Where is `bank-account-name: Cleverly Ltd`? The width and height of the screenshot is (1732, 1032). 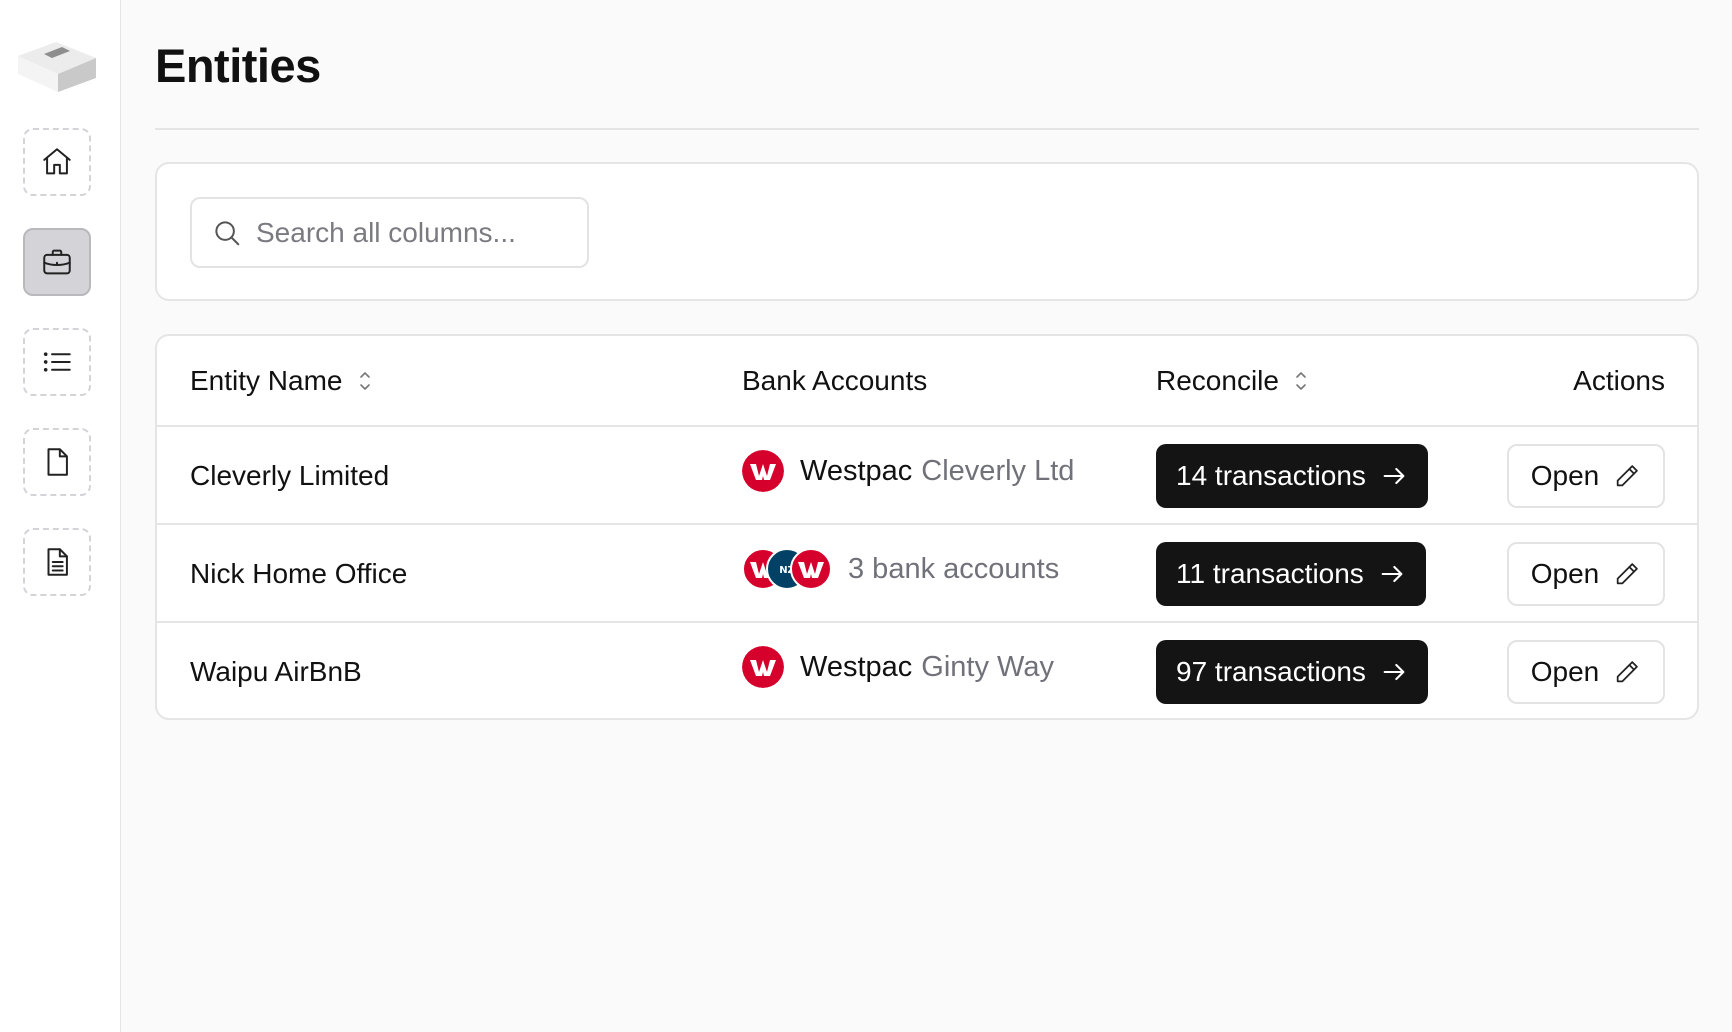
bank-account-name: Cleverly Ltd is located at coordinates (998, 470).